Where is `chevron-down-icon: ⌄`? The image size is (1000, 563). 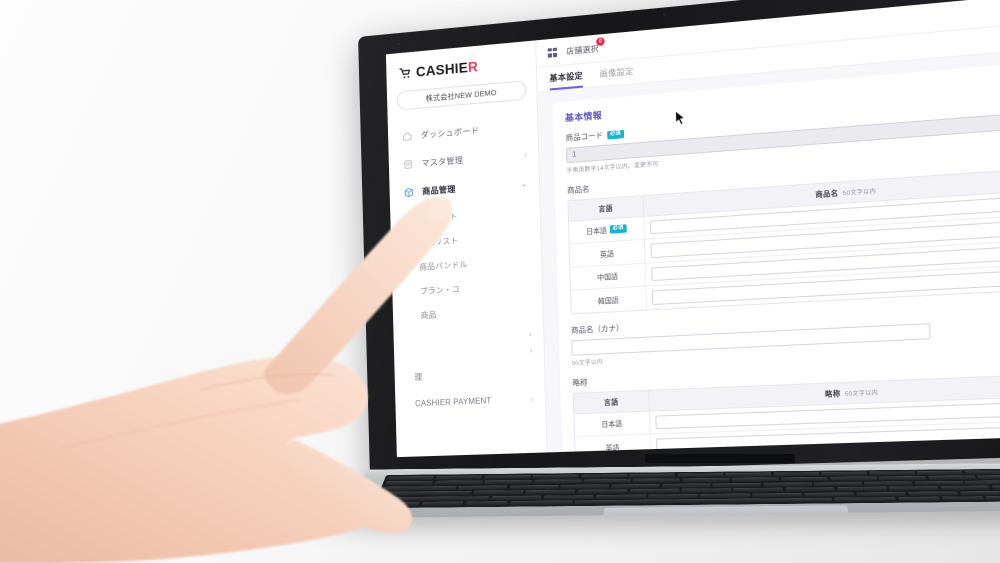 chevron-down-icon: ⌄ is located at coordinates (524, 183).